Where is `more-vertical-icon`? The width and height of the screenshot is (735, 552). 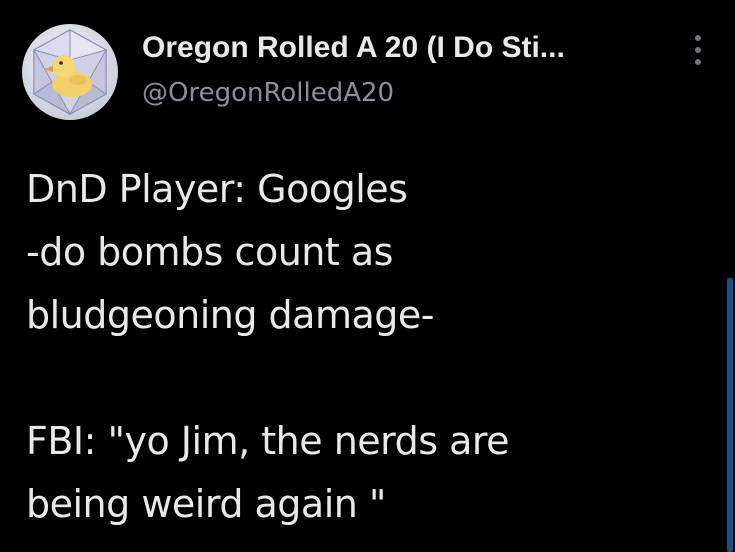 more-vertical-icon is located at coordinates (698, 50).